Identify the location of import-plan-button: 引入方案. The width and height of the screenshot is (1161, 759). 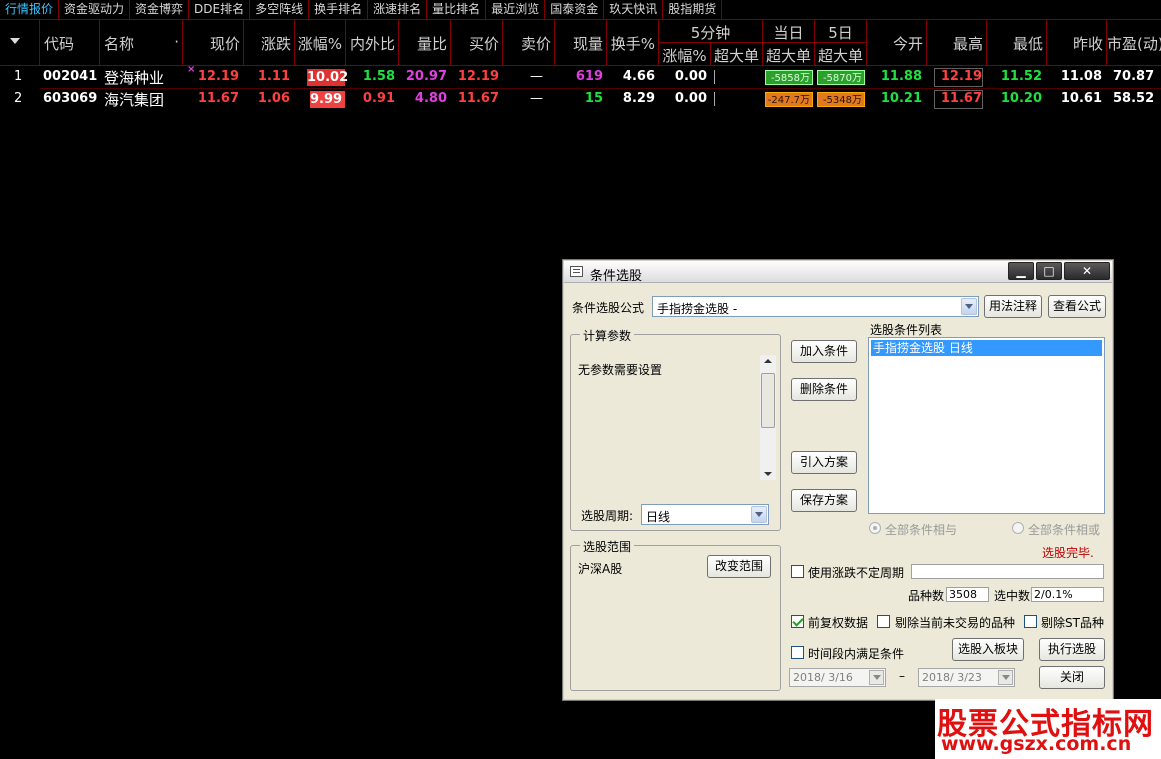
(824, 462).